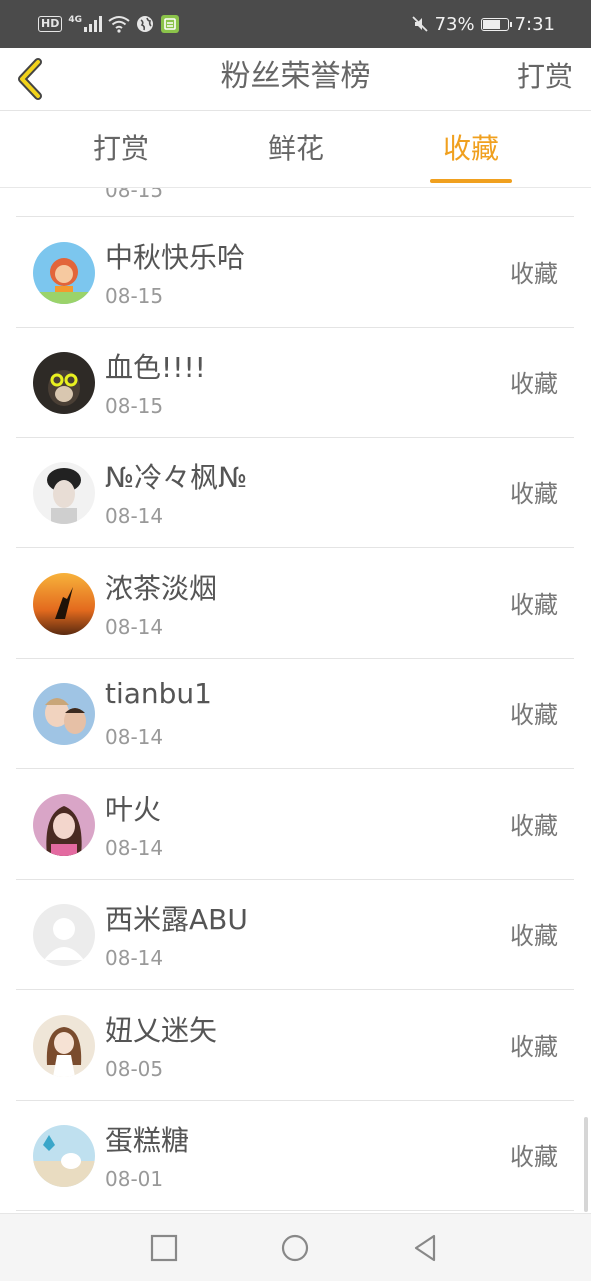 The image size is (591, 1281). I want to click on item-name: 中秋快乐哈, so click(175, 257).